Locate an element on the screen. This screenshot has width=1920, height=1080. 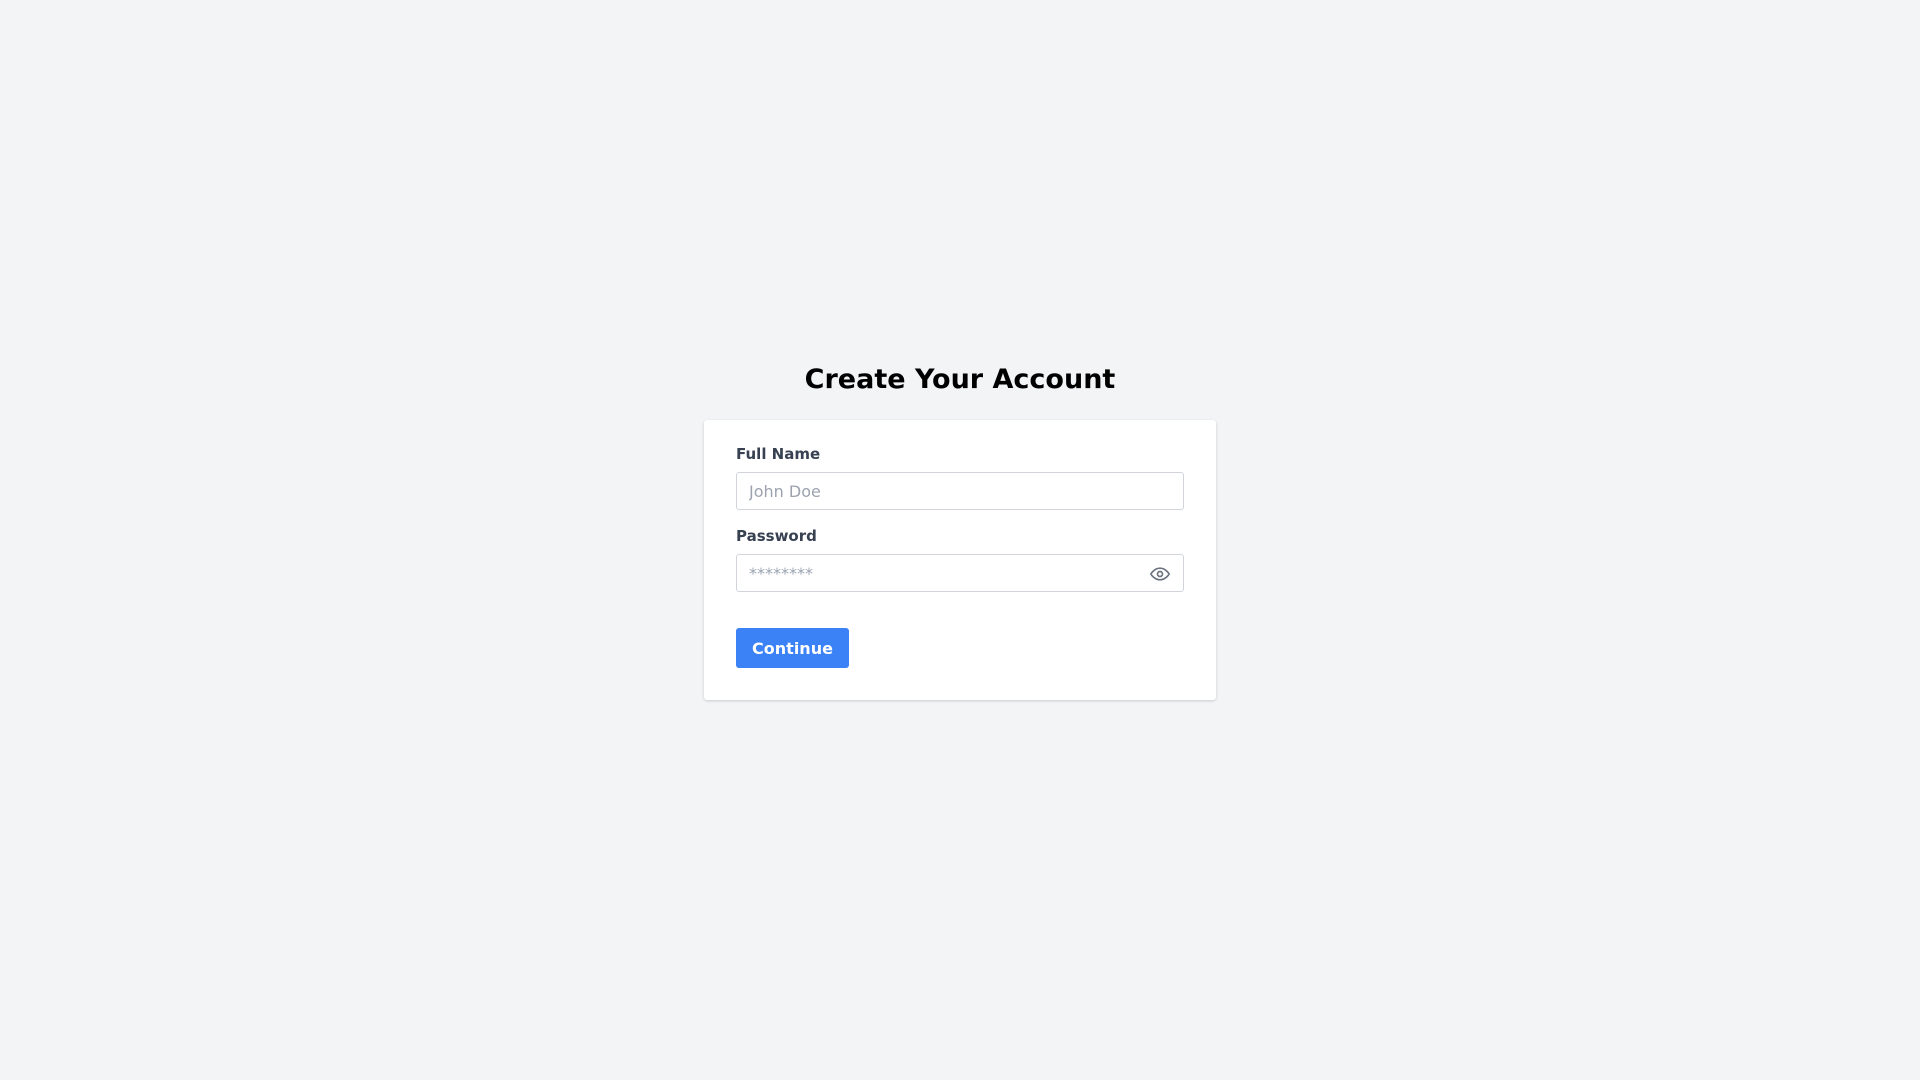
eye-icon is located at coordinates (1160, 574).